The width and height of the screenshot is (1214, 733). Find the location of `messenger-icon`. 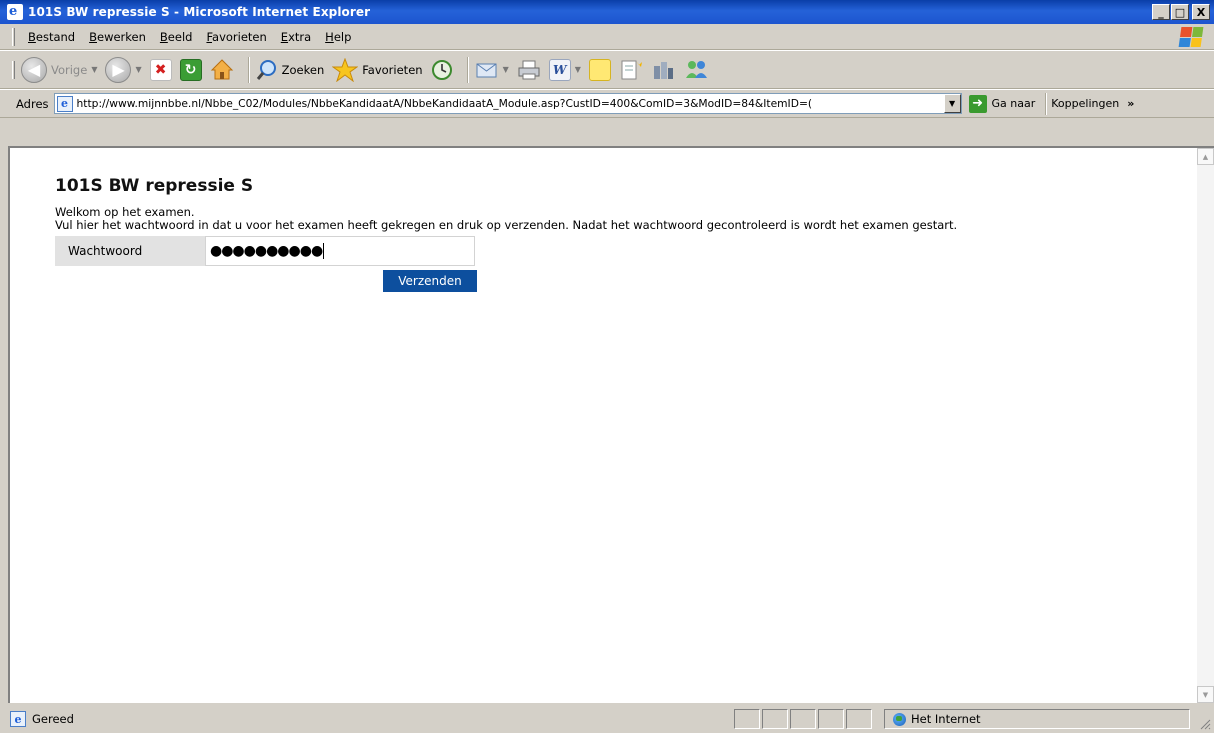

messenger-icon is located at coordinates (696, 69).